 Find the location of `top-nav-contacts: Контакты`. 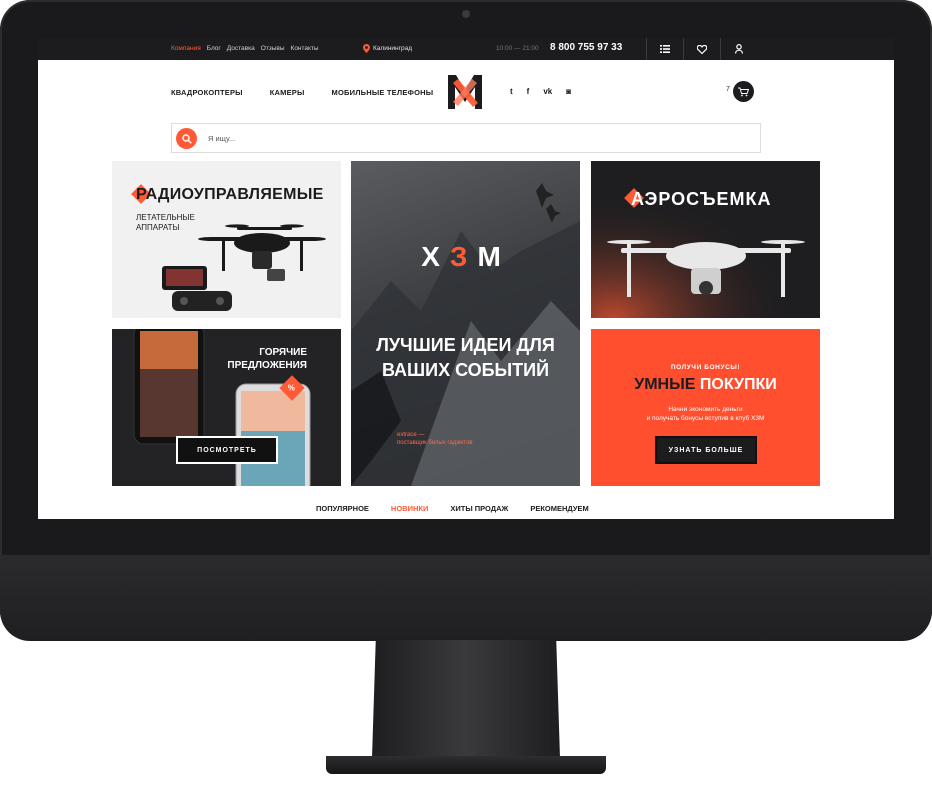

top-nav-contacts: Контакты is located at coordinates (305, 48).